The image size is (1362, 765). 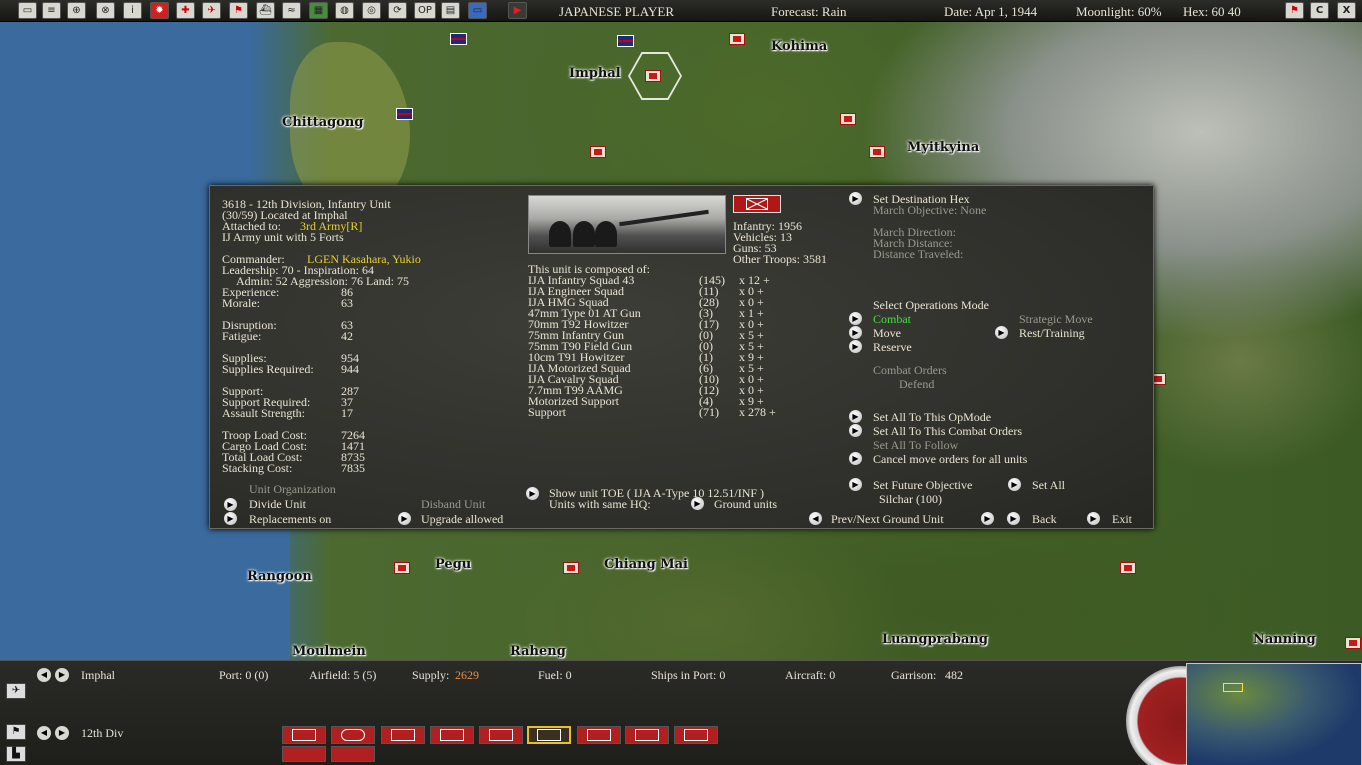 What do you see at coordinates (353, 735) in the screenshot?
I see `armor-filter-button` at bounding box center [353, 735].